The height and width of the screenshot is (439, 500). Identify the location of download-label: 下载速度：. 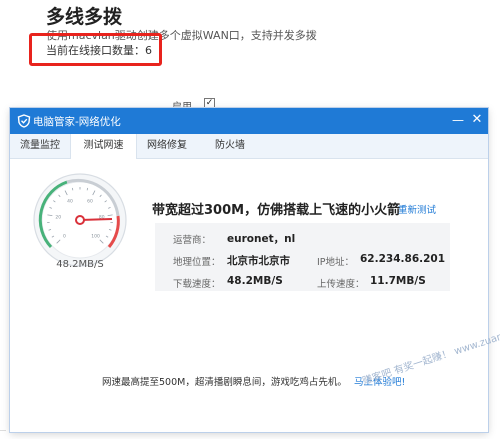
(197, 284).